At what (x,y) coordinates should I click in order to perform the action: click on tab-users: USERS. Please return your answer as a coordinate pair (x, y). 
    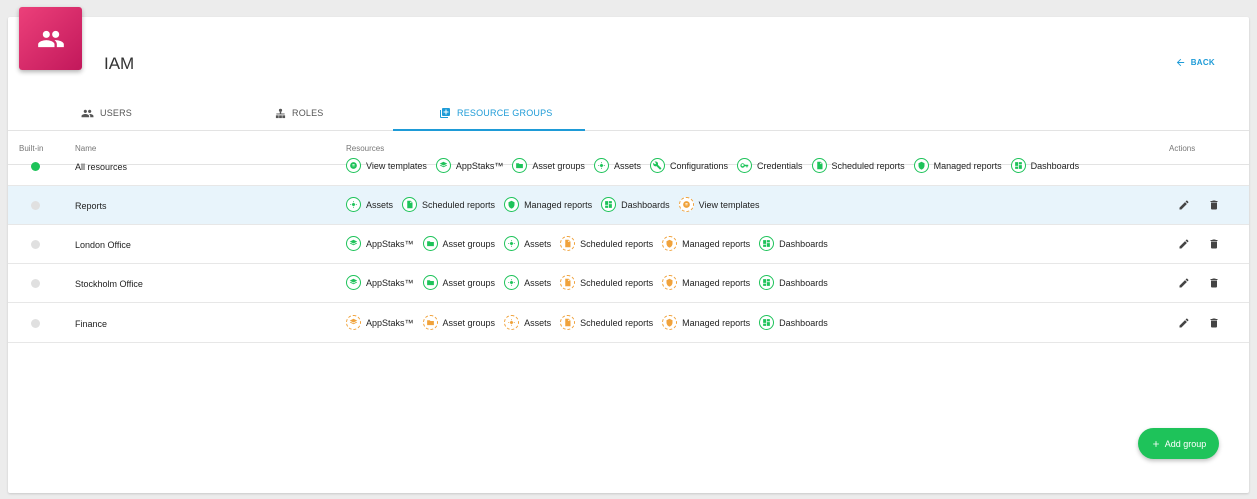
    Looking at the image, I should click on (106, 113).